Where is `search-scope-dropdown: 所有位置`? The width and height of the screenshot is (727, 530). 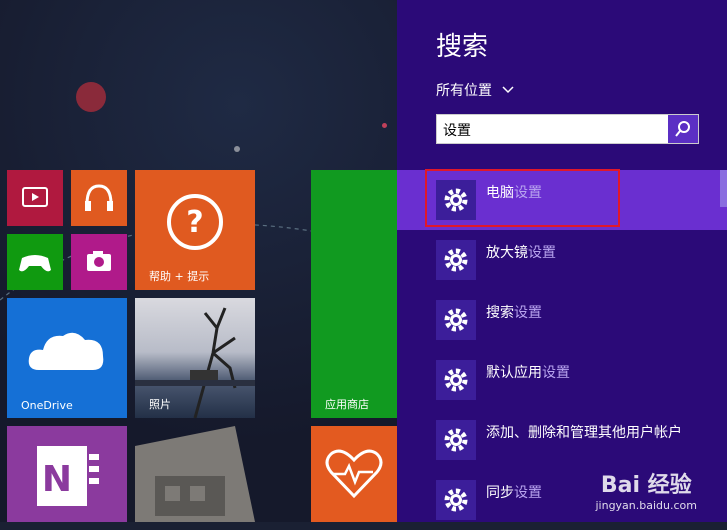
search-scope-dropdown: 所有位置 is located at coordinates (475, 90).